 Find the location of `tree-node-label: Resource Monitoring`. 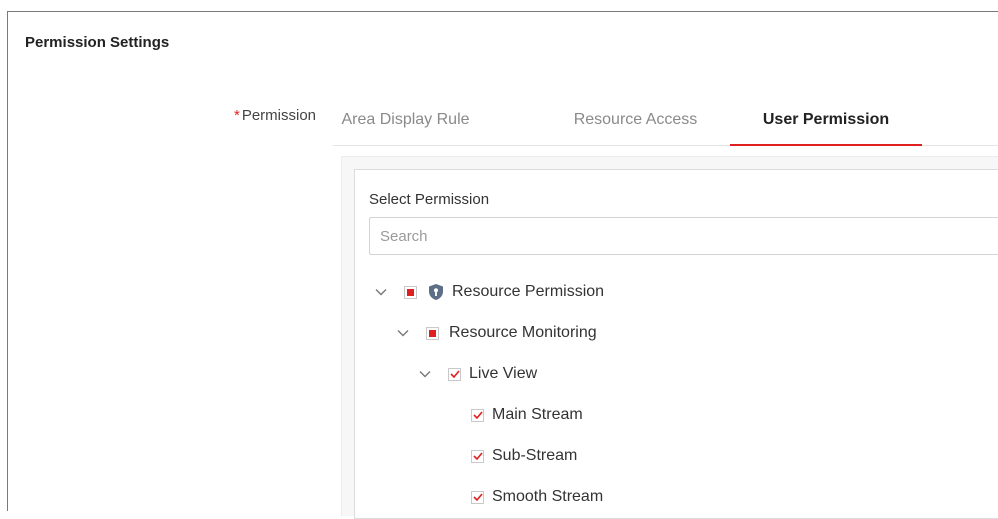

tree-node-label: Resource Monitoring is located at coordinates (523, 333).